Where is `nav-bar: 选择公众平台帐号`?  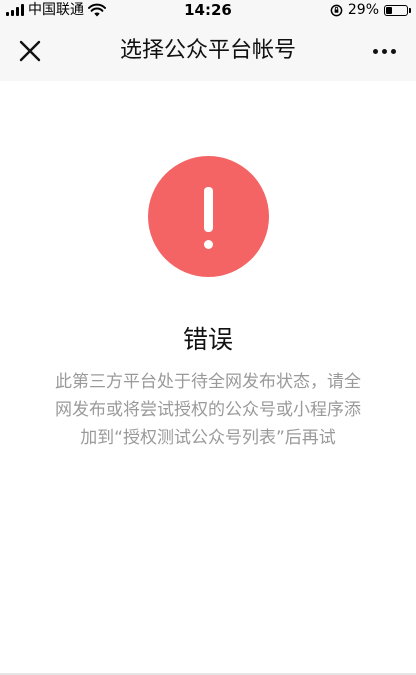
nav-bar: 选择公众平台帐号 is located at coordinates (208, 50).